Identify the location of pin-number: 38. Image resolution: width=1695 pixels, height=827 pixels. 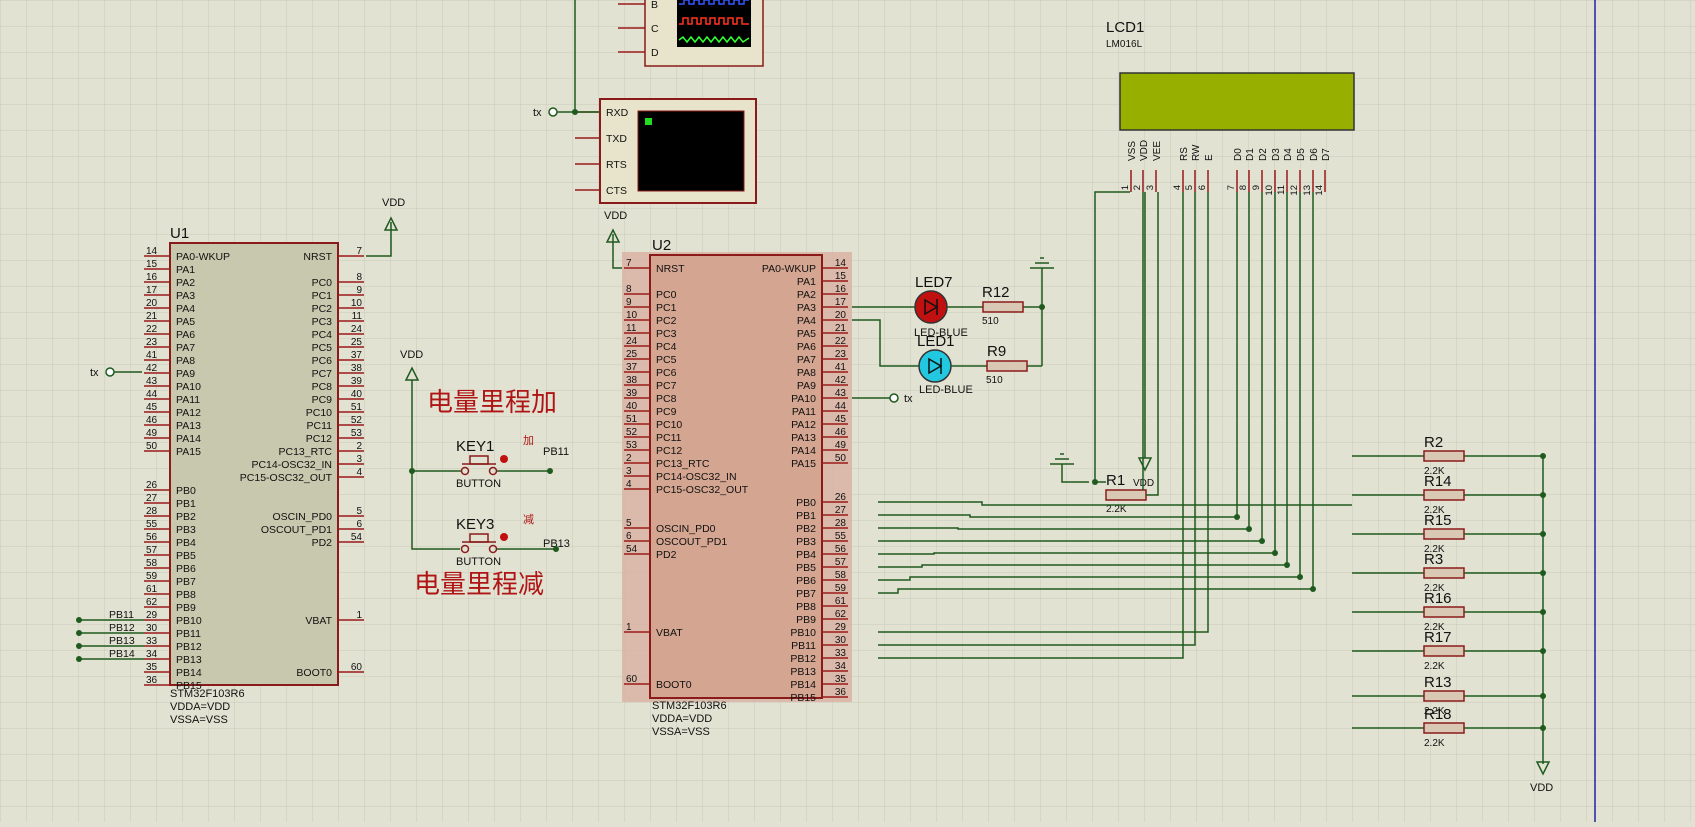
(357, 368).